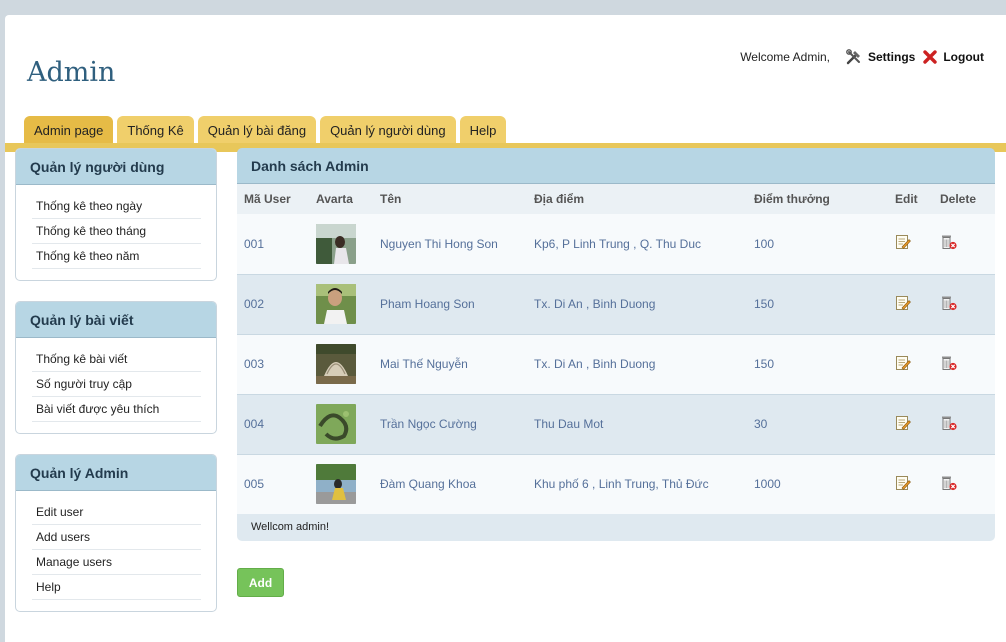 The width and height of the screenshot is (1006, 642). I want to click on sidebar-item-manage-users: Manage users, so click(116, 562).